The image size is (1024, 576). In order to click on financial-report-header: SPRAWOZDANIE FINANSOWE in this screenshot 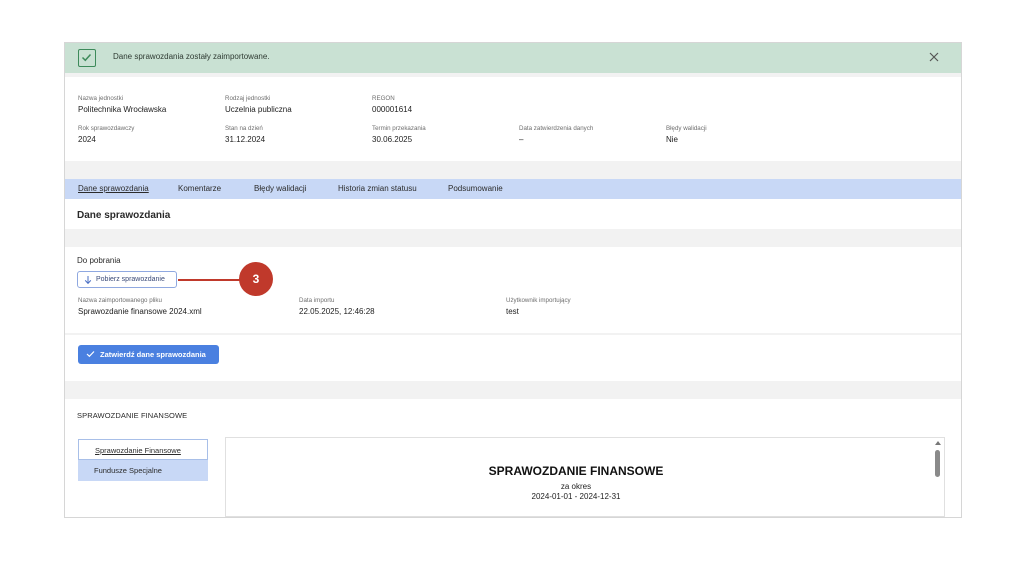, I will do `click(513, 415)`.